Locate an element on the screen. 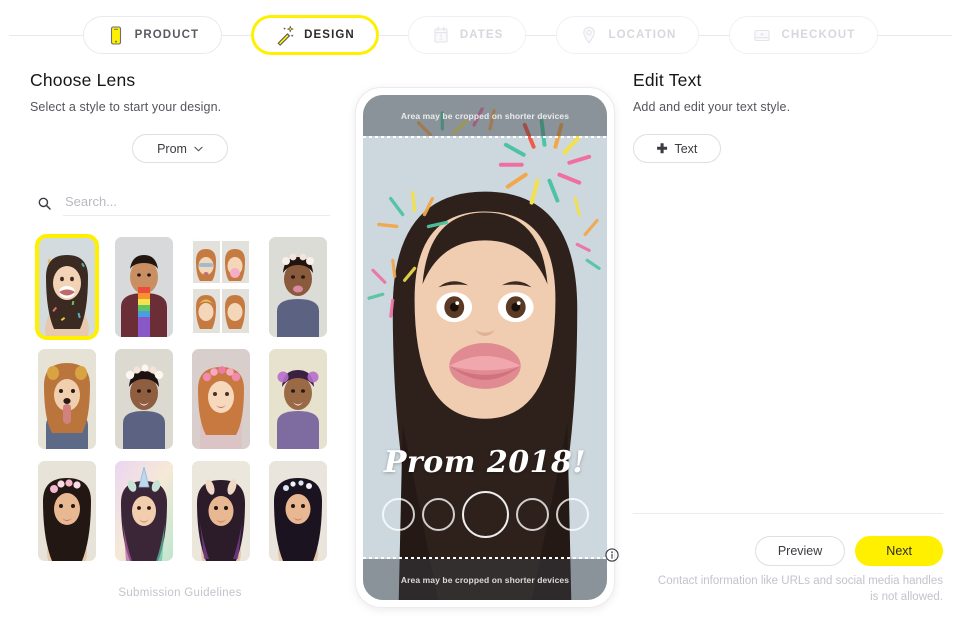 The height and width of the screenshot is (626, 961). carousel-ring-3-selected is located at coordinates (485, 514).